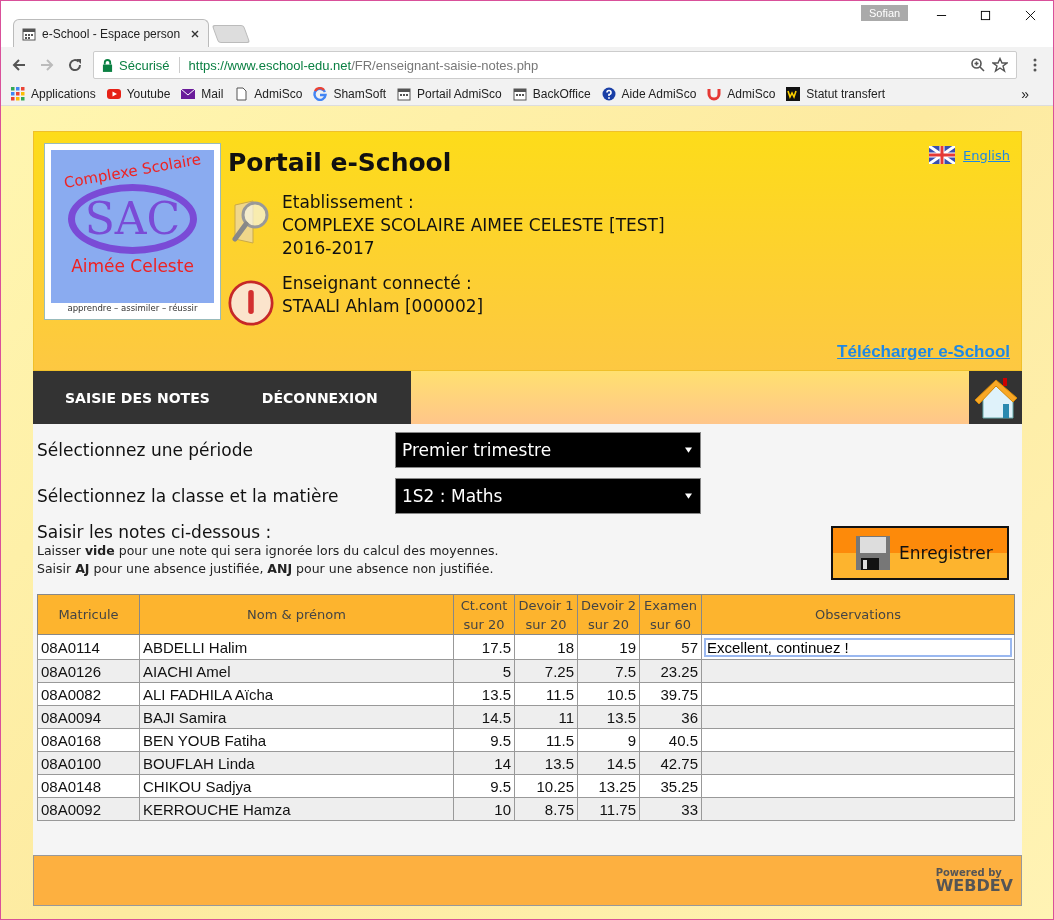  What do you see at coordinates (296, 717) in the screenshot?
I see `table-cell: BAJI Samira` at bounding box center [296, 717].